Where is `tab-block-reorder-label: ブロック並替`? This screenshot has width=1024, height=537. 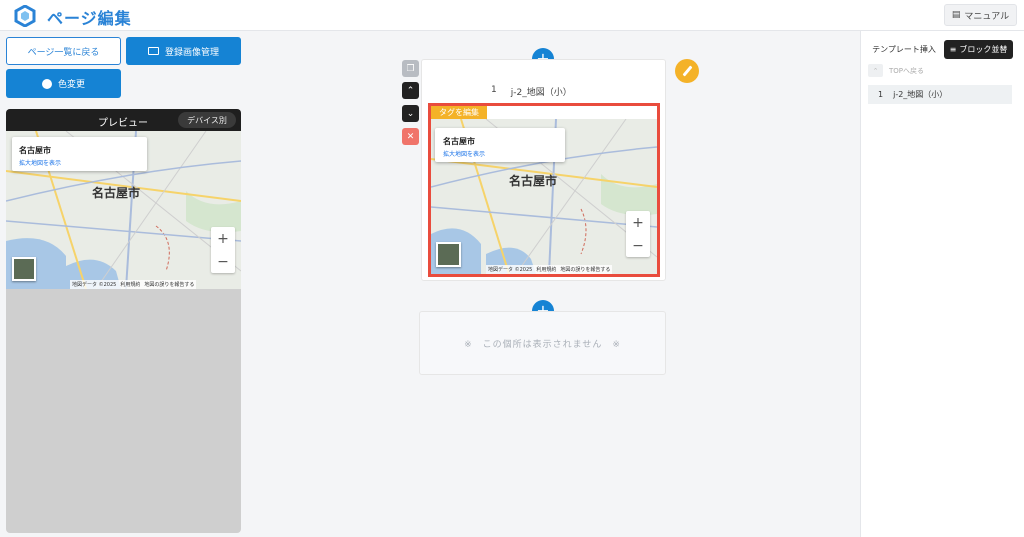 tab-block-reorder-label: ブロック並替 is located at coordinates (983, 49).